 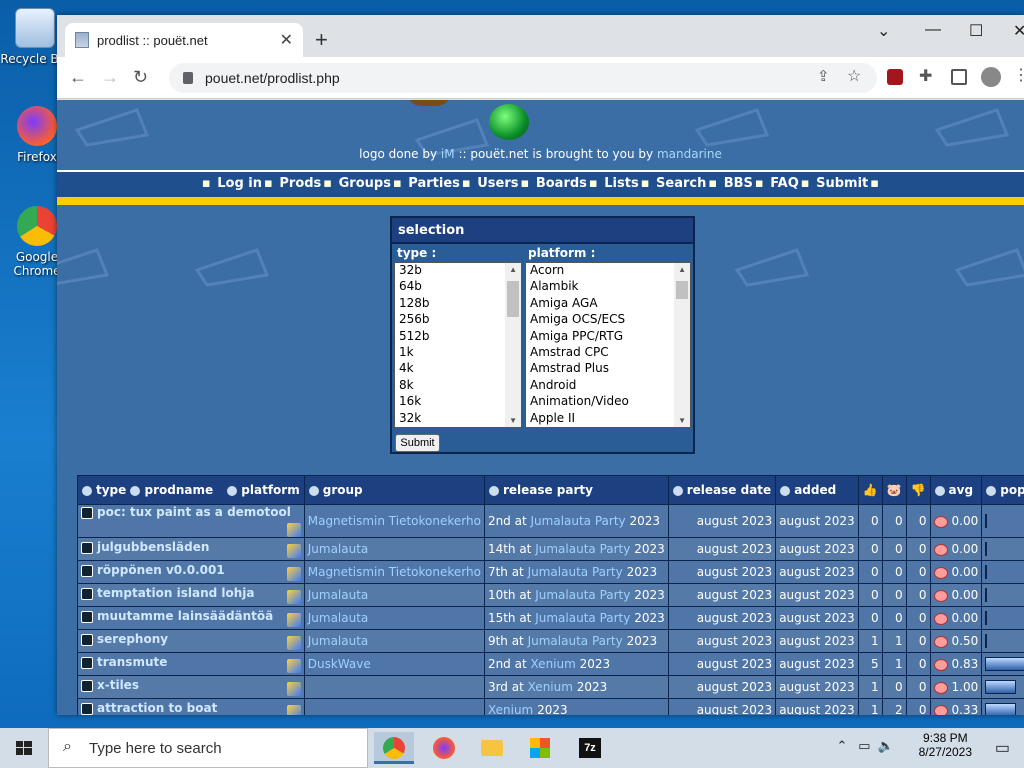 I want to click on header-thumbs-down: 👎, so click(x=918, y=490).